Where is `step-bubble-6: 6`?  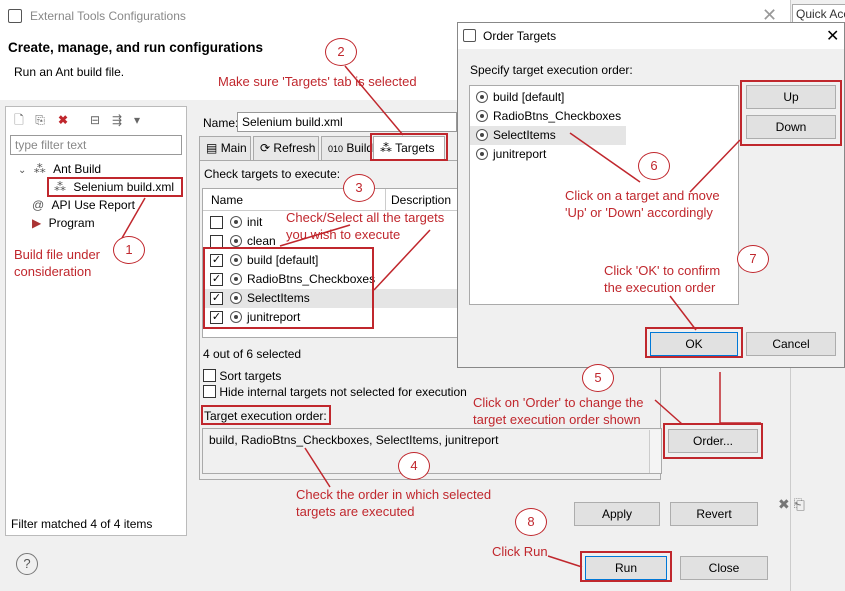 step-bubble-6: 6 is located at coordinates (654, 166).